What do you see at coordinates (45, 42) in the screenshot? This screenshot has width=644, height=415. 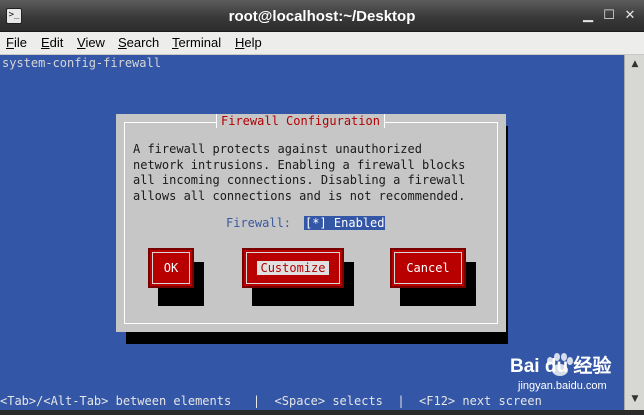 I see `menu-mnemonic: E` at bounding box center [45, 42].